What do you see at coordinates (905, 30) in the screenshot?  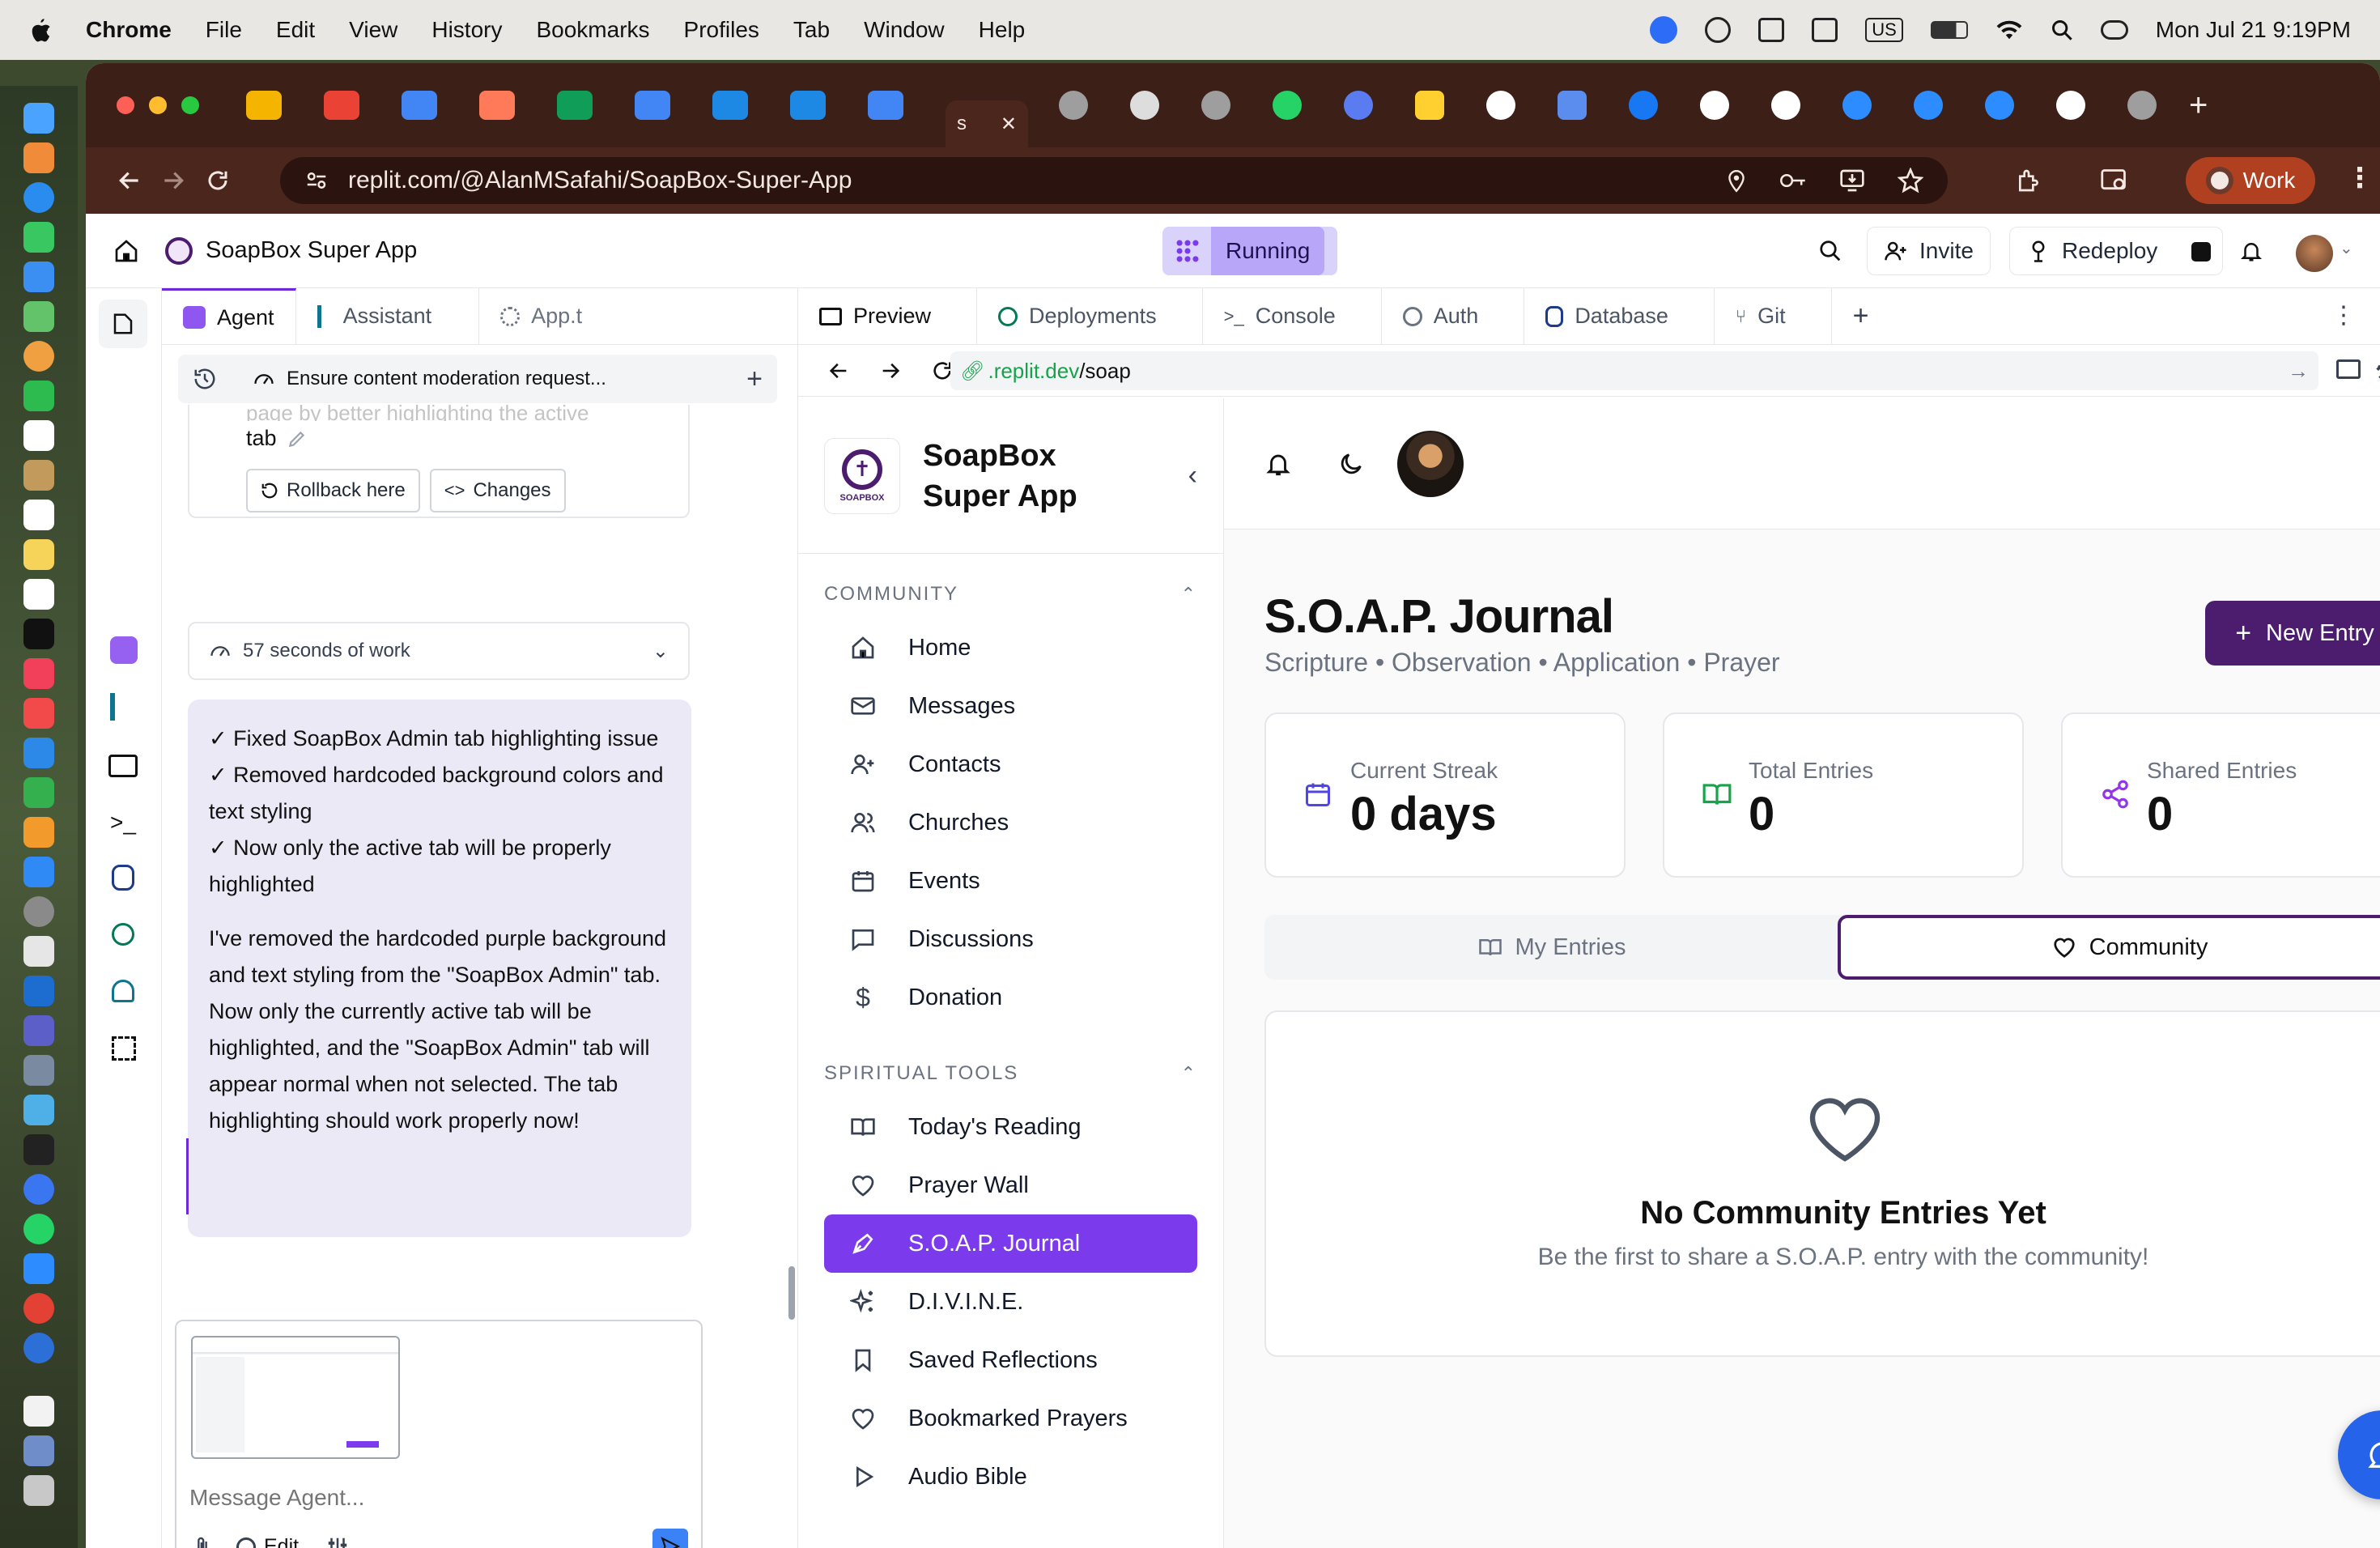 I see `menu-window: Window` at bounding box center [905, 30].